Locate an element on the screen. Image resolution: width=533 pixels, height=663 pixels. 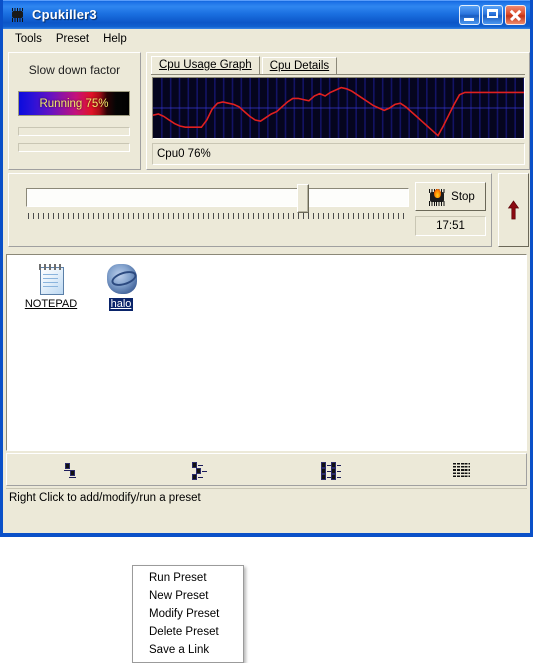
chip-icon is located at coordinates (18, 15).